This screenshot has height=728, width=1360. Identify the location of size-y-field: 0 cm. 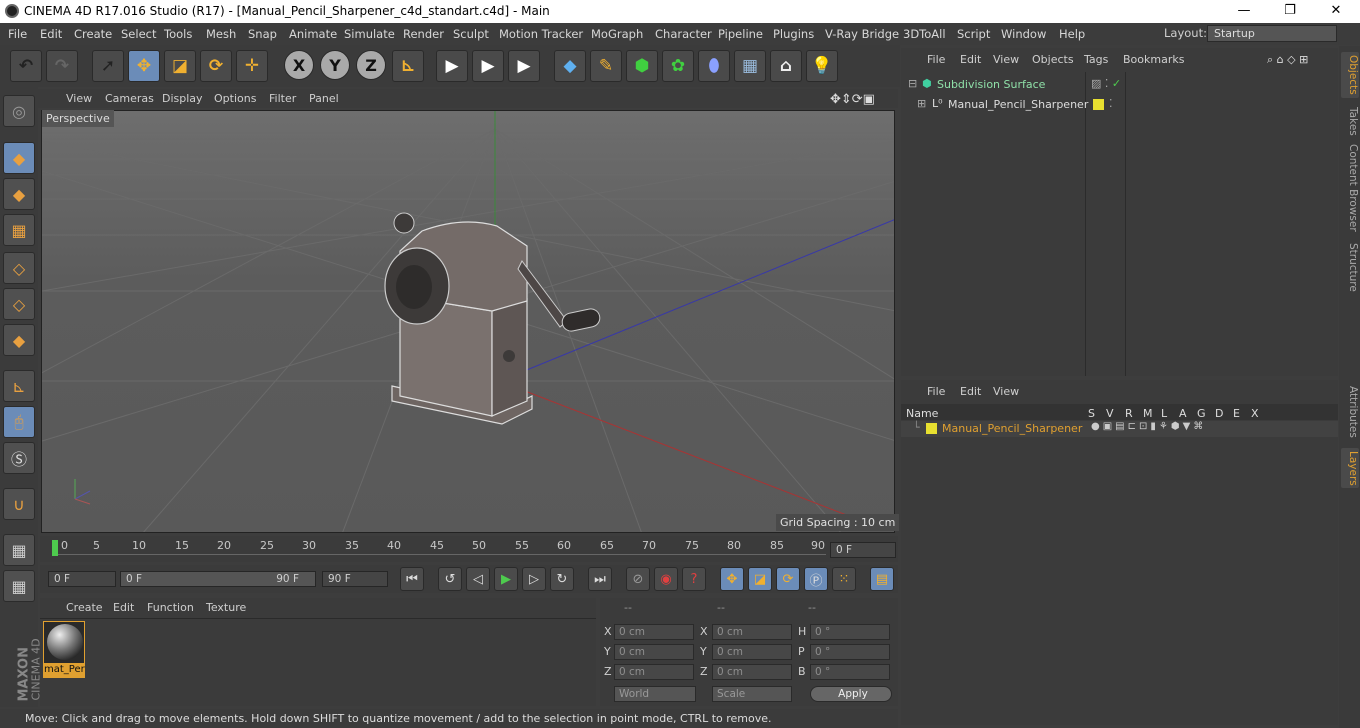
(752, 652).